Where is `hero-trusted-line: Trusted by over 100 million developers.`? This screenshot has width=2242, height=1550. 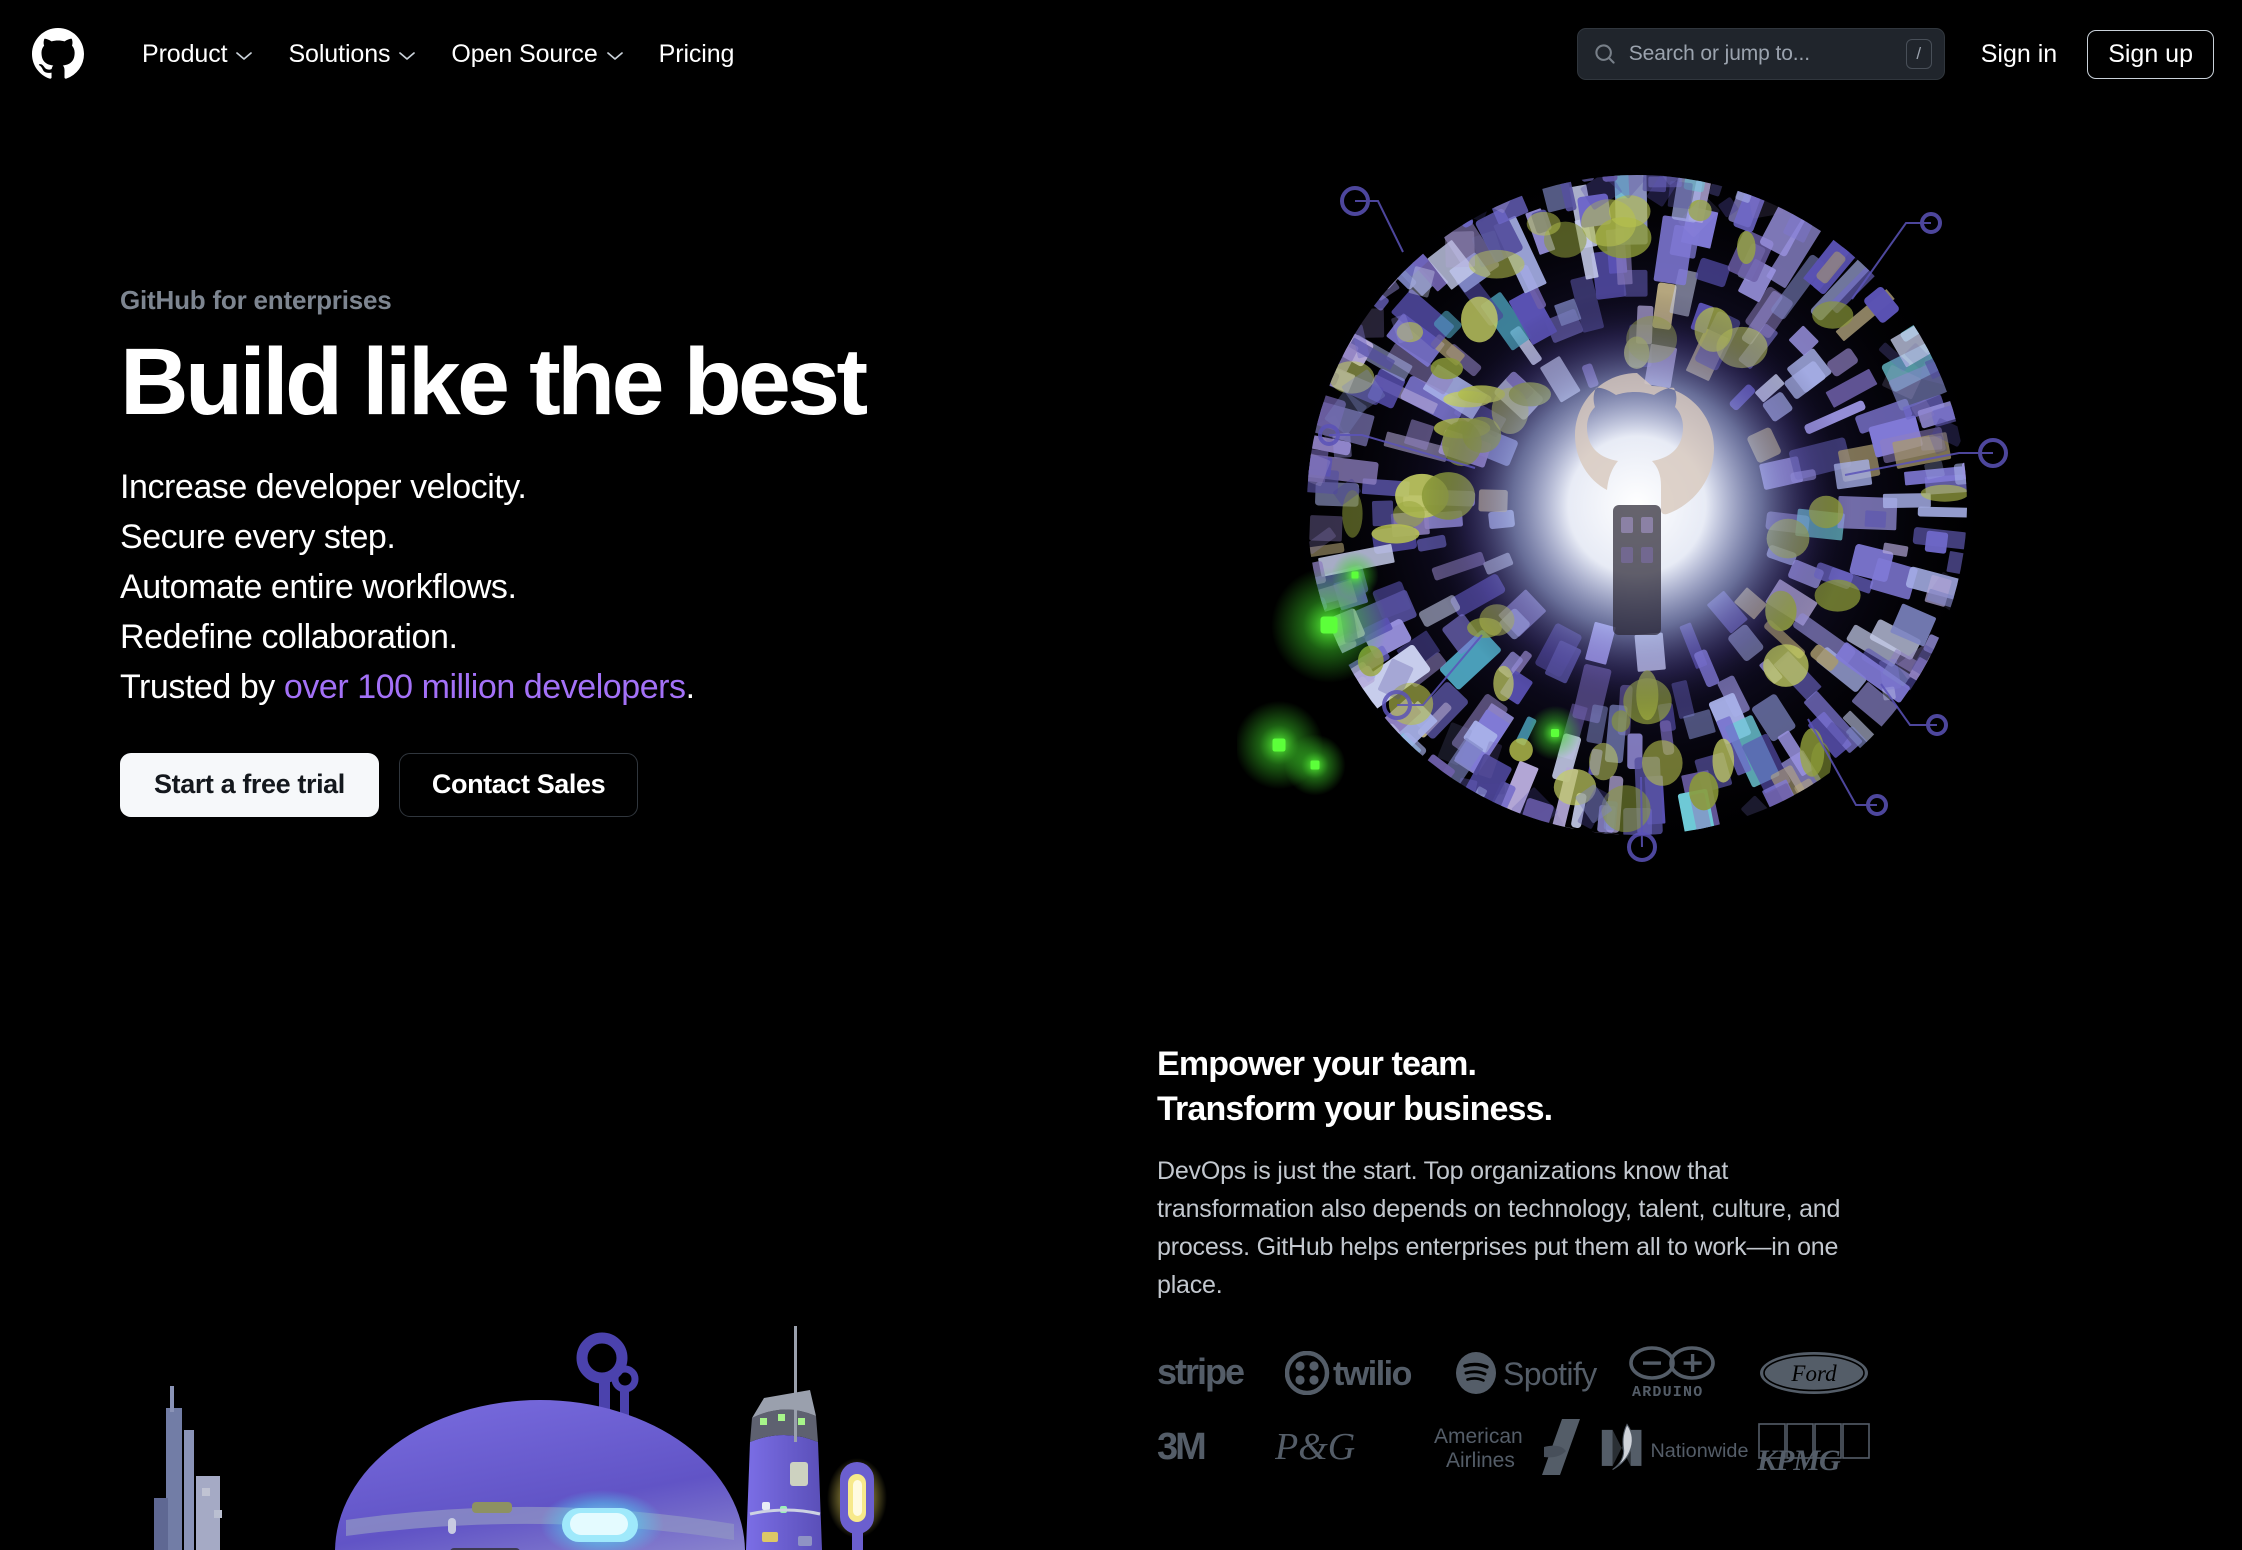 hero-trusted-line: Trusted by over 100 million developers. is located at coordinates (620, 688).